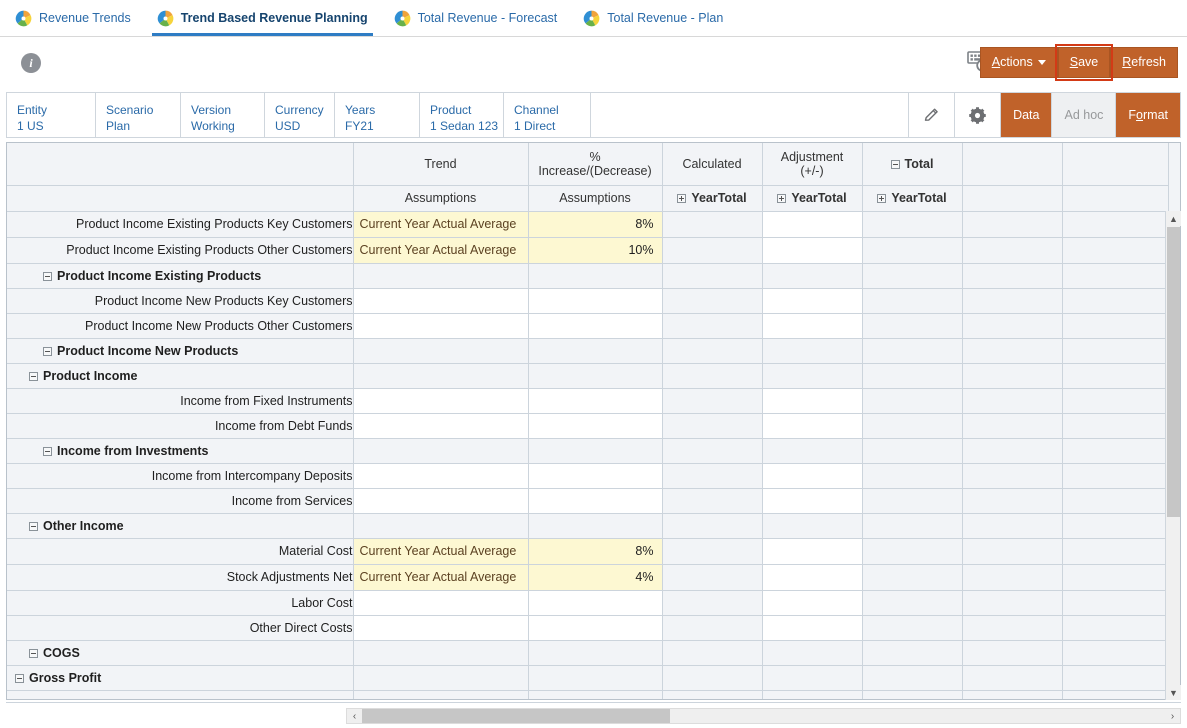 Image resolution: width=1187 pixels, height=728 pixels. I want to click on cell-percent-increase-decrease: 10%, so click(595, 250).